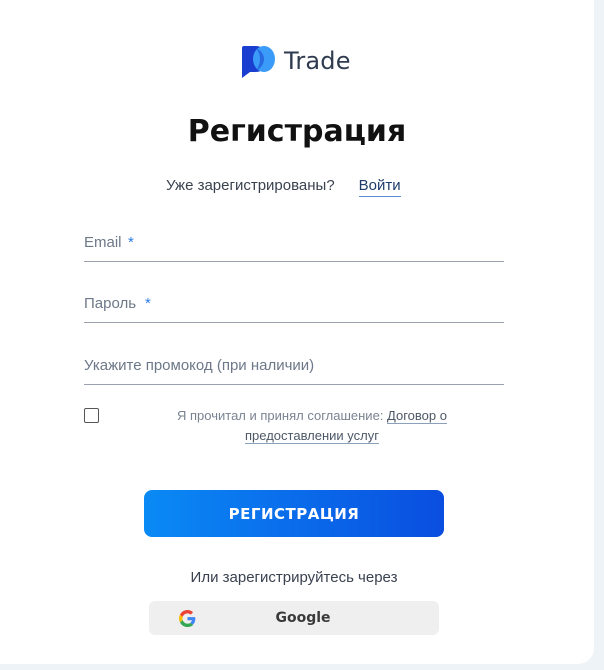  I want to click on agreement-link-part1: Договор о, so click(417, 416).